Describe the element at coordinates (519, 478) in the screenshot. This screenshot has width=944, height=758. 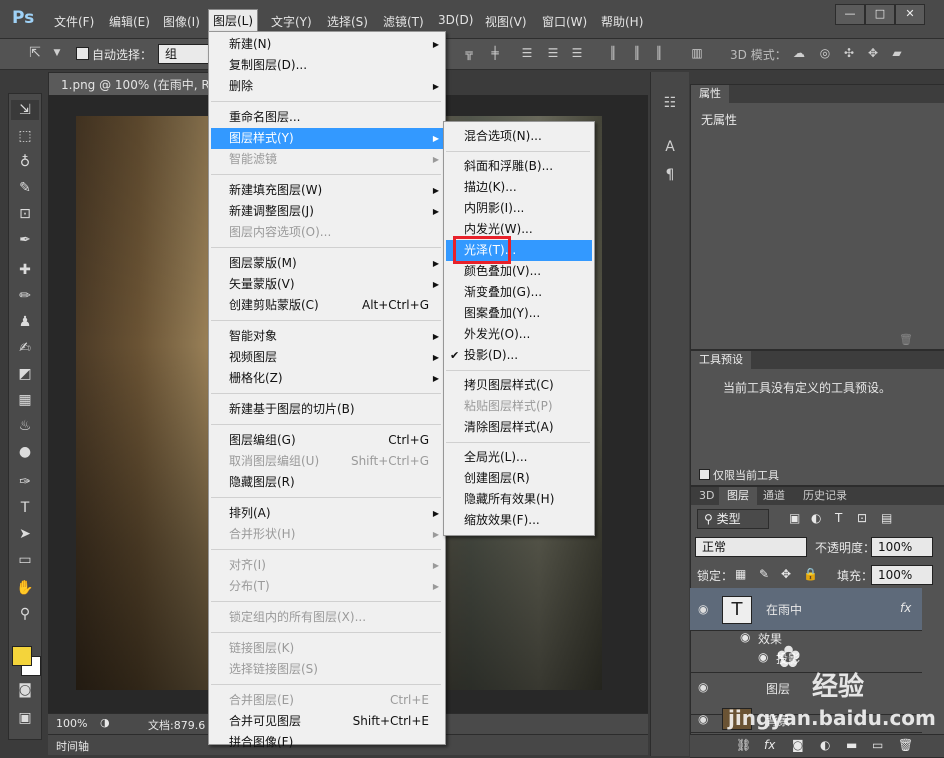
I see `menu-item: 创建图层(R)` at that location.